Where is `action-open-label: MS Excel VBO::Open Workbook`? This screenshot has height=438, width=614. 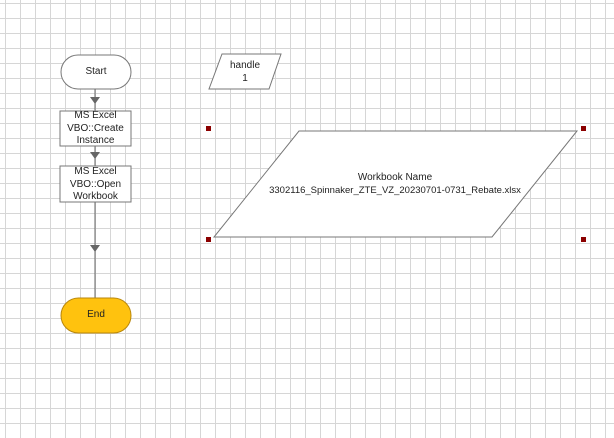
action-open-label: MS Excel VBO::Open Workbook is located at coordinates (95, 185).